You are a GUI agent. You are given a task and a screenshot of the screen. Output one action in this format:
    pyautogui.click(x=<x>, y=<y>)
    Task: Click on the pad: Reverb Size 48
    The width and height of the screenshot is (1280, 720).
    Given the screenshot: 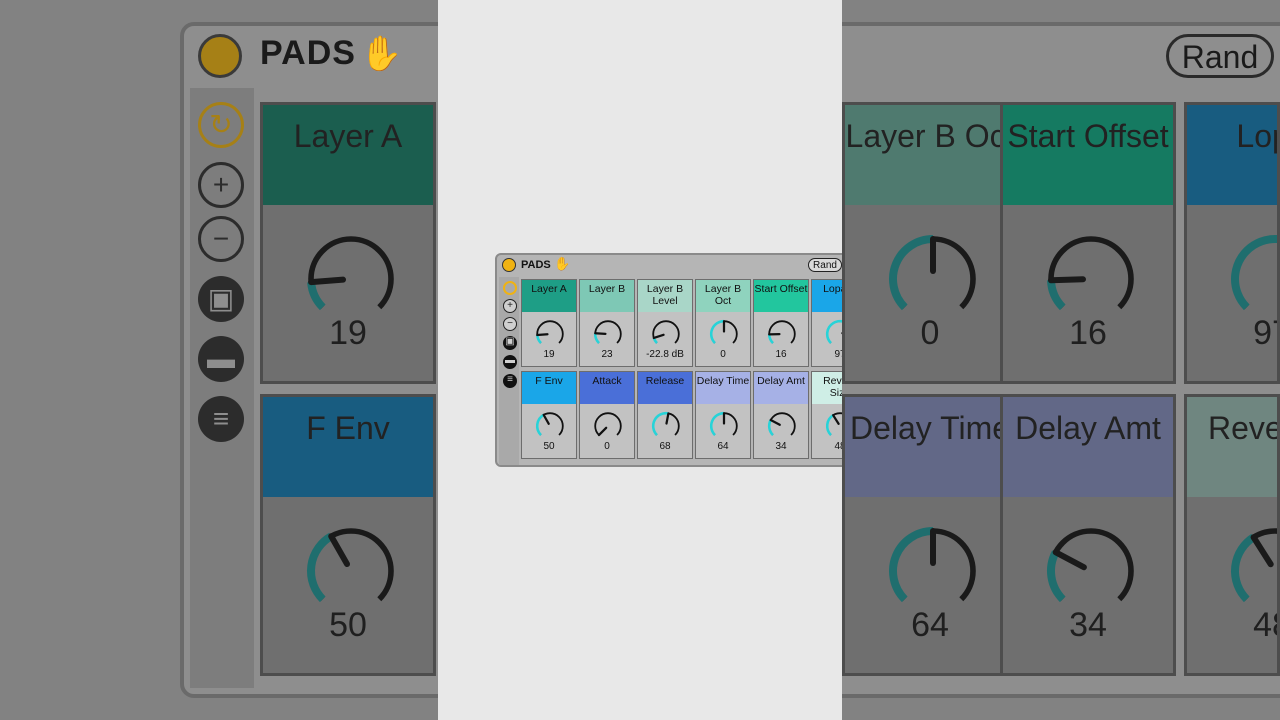 What is the action you would take?
    pyautogui.click(x=826, y=415)
    